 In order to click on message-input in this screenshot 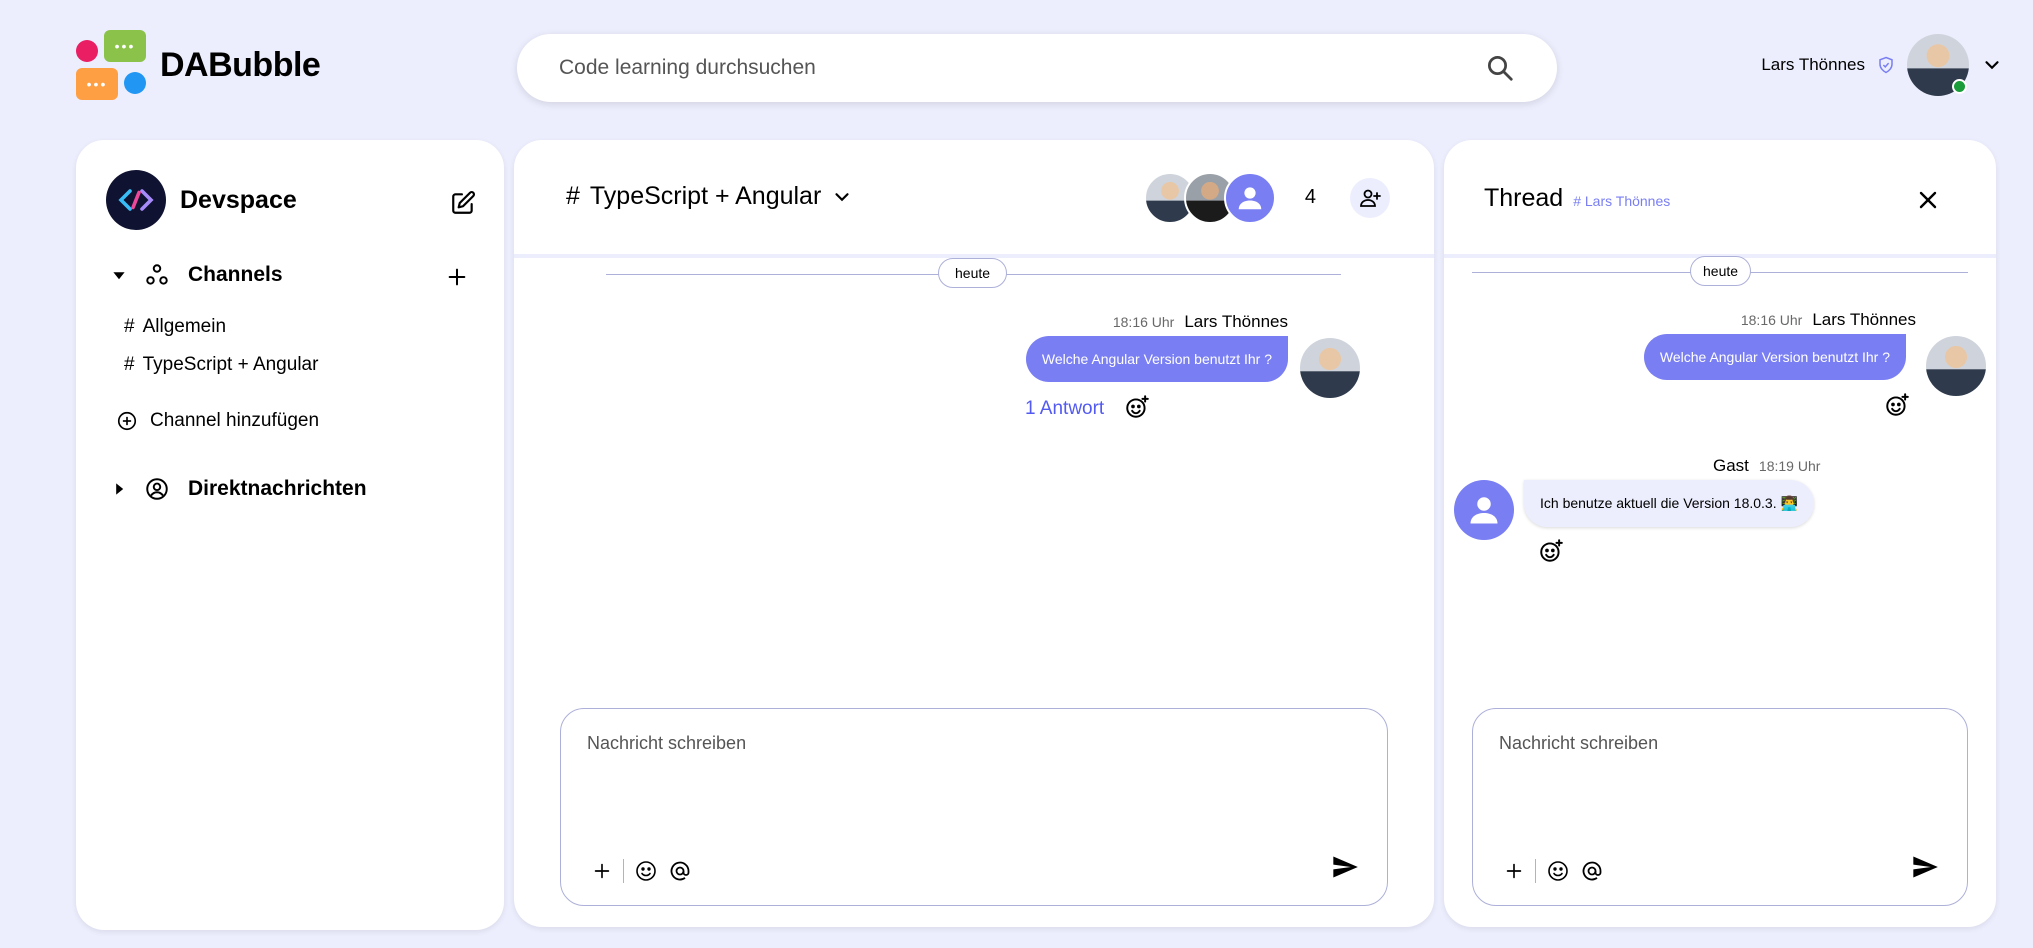, I will do `click(917, 763)`.